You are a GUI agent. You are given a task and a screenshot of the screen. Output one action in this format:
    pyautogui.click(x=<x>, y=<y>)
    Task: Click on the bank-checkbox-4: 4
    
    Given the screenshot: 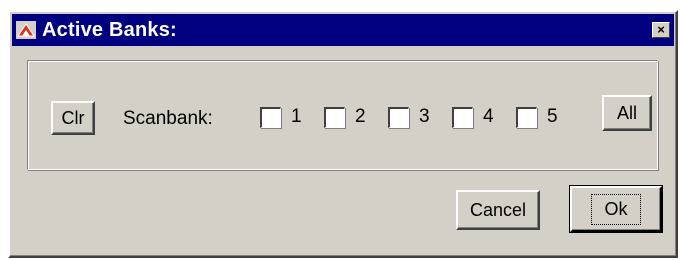 What is the action you would take?
    pyautogui.click(x=473, y=117)
    